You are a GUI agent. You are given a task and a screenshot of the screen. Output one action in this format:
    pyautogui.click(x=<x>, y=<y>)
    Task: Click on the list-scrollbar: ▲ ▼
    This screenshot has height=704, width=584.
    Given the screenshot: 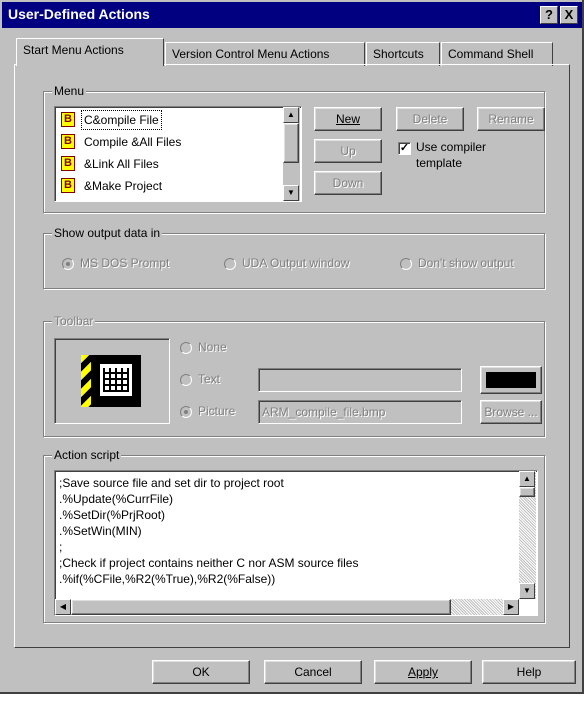 What is the action you would take?
    pyautogui.click(x=291, y=154)
    